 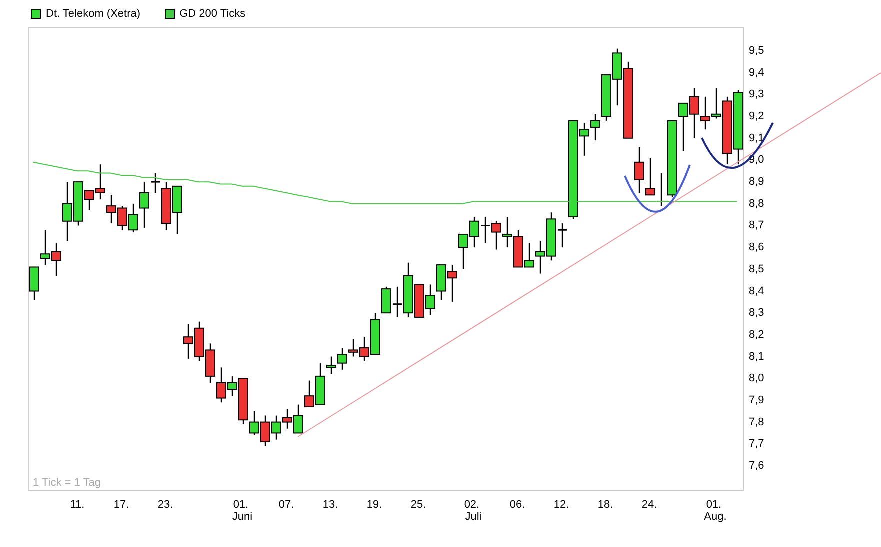 What do you see at coordinates (606, 505) in the screenshot?
I see `axis-label: 18.` at bounding box center [606, 505].